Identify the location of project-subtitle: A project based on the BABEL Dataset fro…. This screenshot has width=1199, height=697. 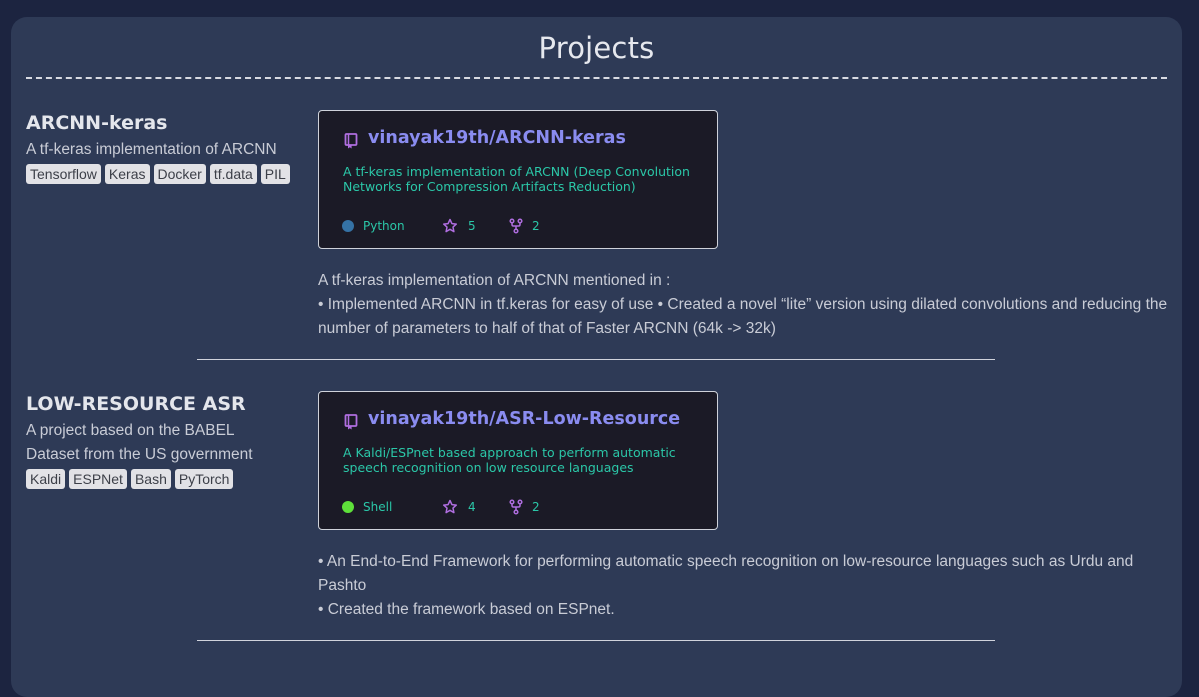
(139, 442).